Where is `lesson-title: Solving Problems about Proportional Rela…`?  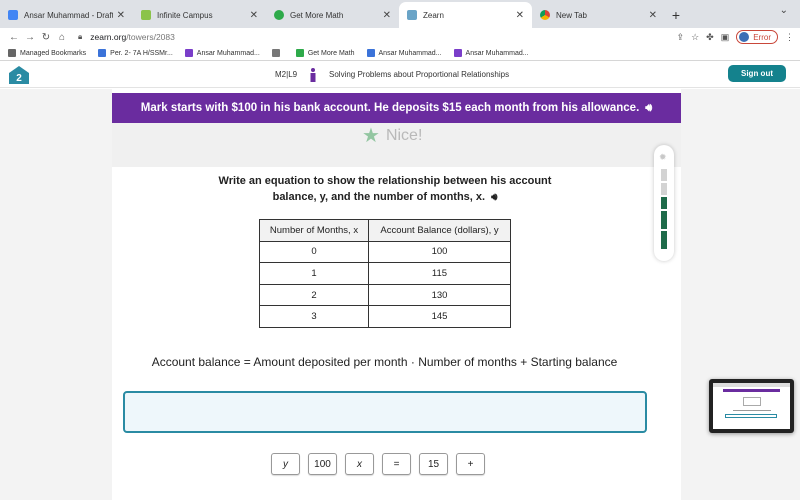
lesson-title: Solving Problems about Proportional Rela… is located at coordinates (419, 74).